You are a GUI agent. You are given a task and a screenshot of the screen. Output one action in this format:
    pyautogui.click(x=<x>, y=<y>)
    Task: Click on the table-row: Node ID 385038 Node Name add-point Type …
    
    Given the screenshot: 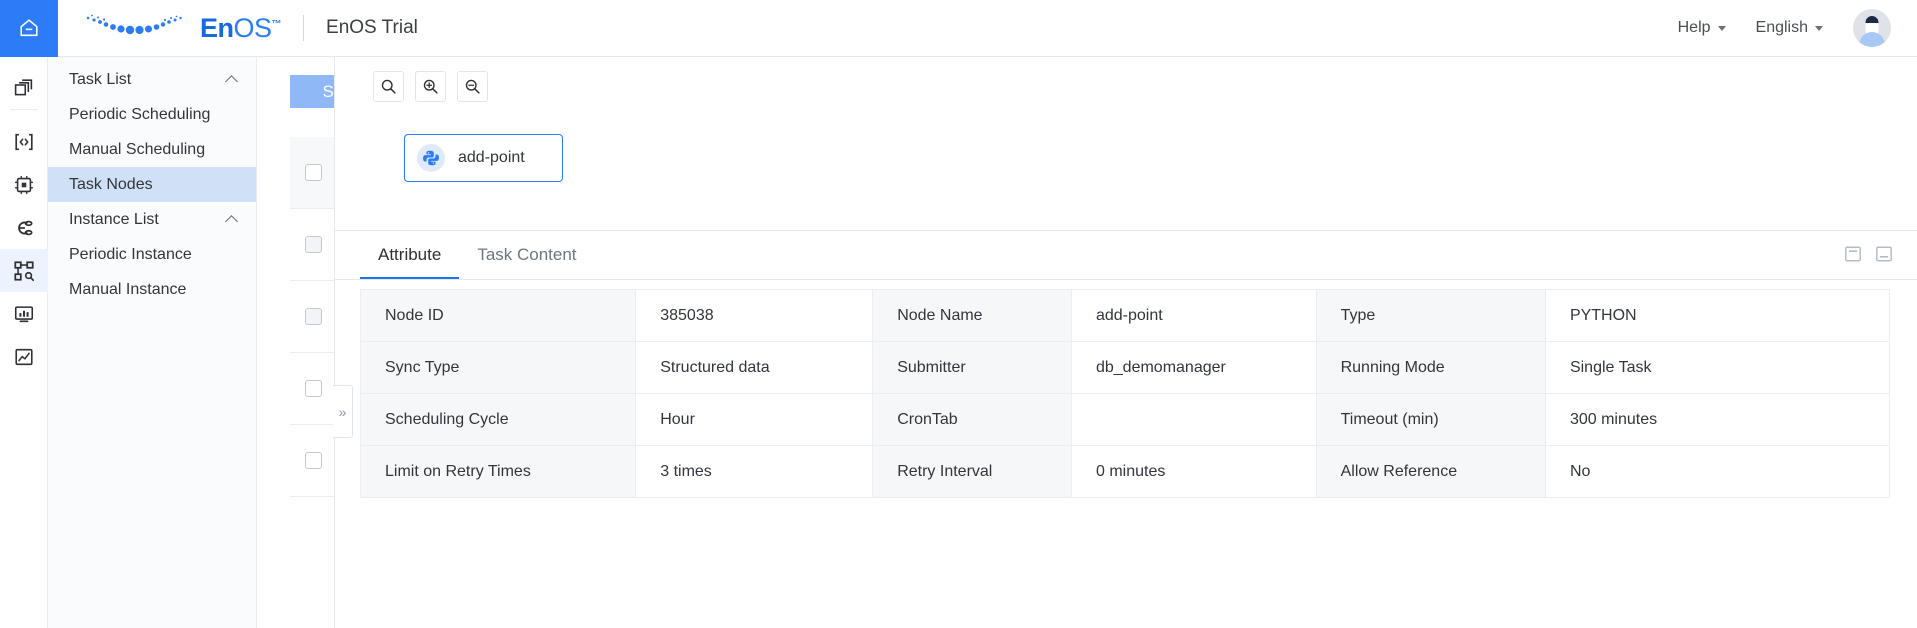 What is the action you would take?
    pyautogui.click(x=1125, y=315)
    